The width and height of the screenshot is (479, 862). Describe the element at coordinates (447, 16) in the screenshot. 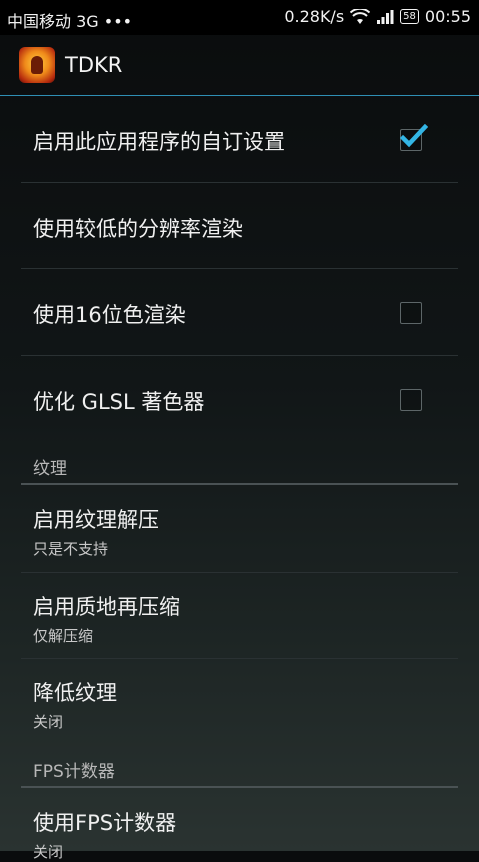

I see `clock: 00:55` at that location.